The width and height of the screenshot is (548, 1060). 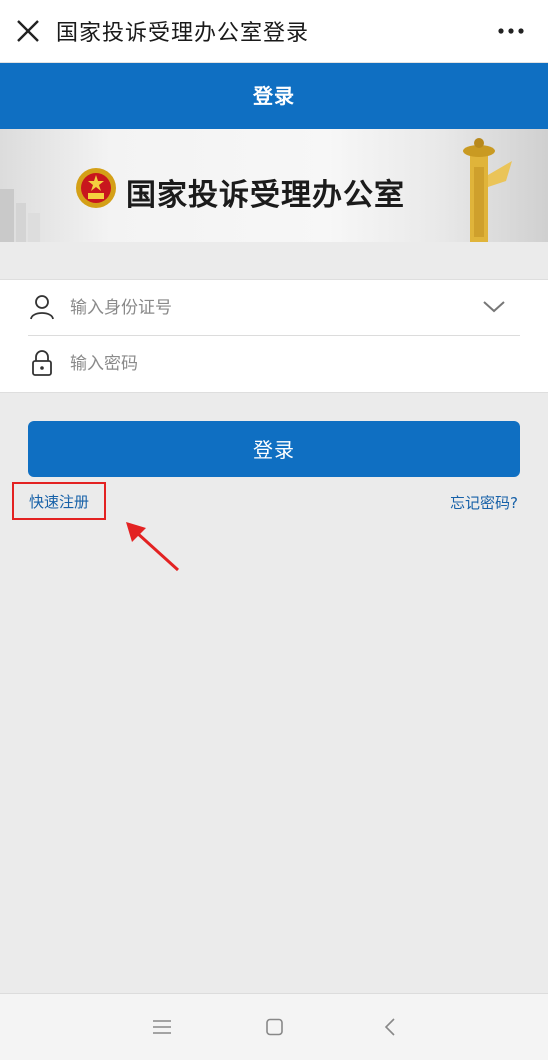 I want to click on chevron-down-icon, so click(x=494, y=307).